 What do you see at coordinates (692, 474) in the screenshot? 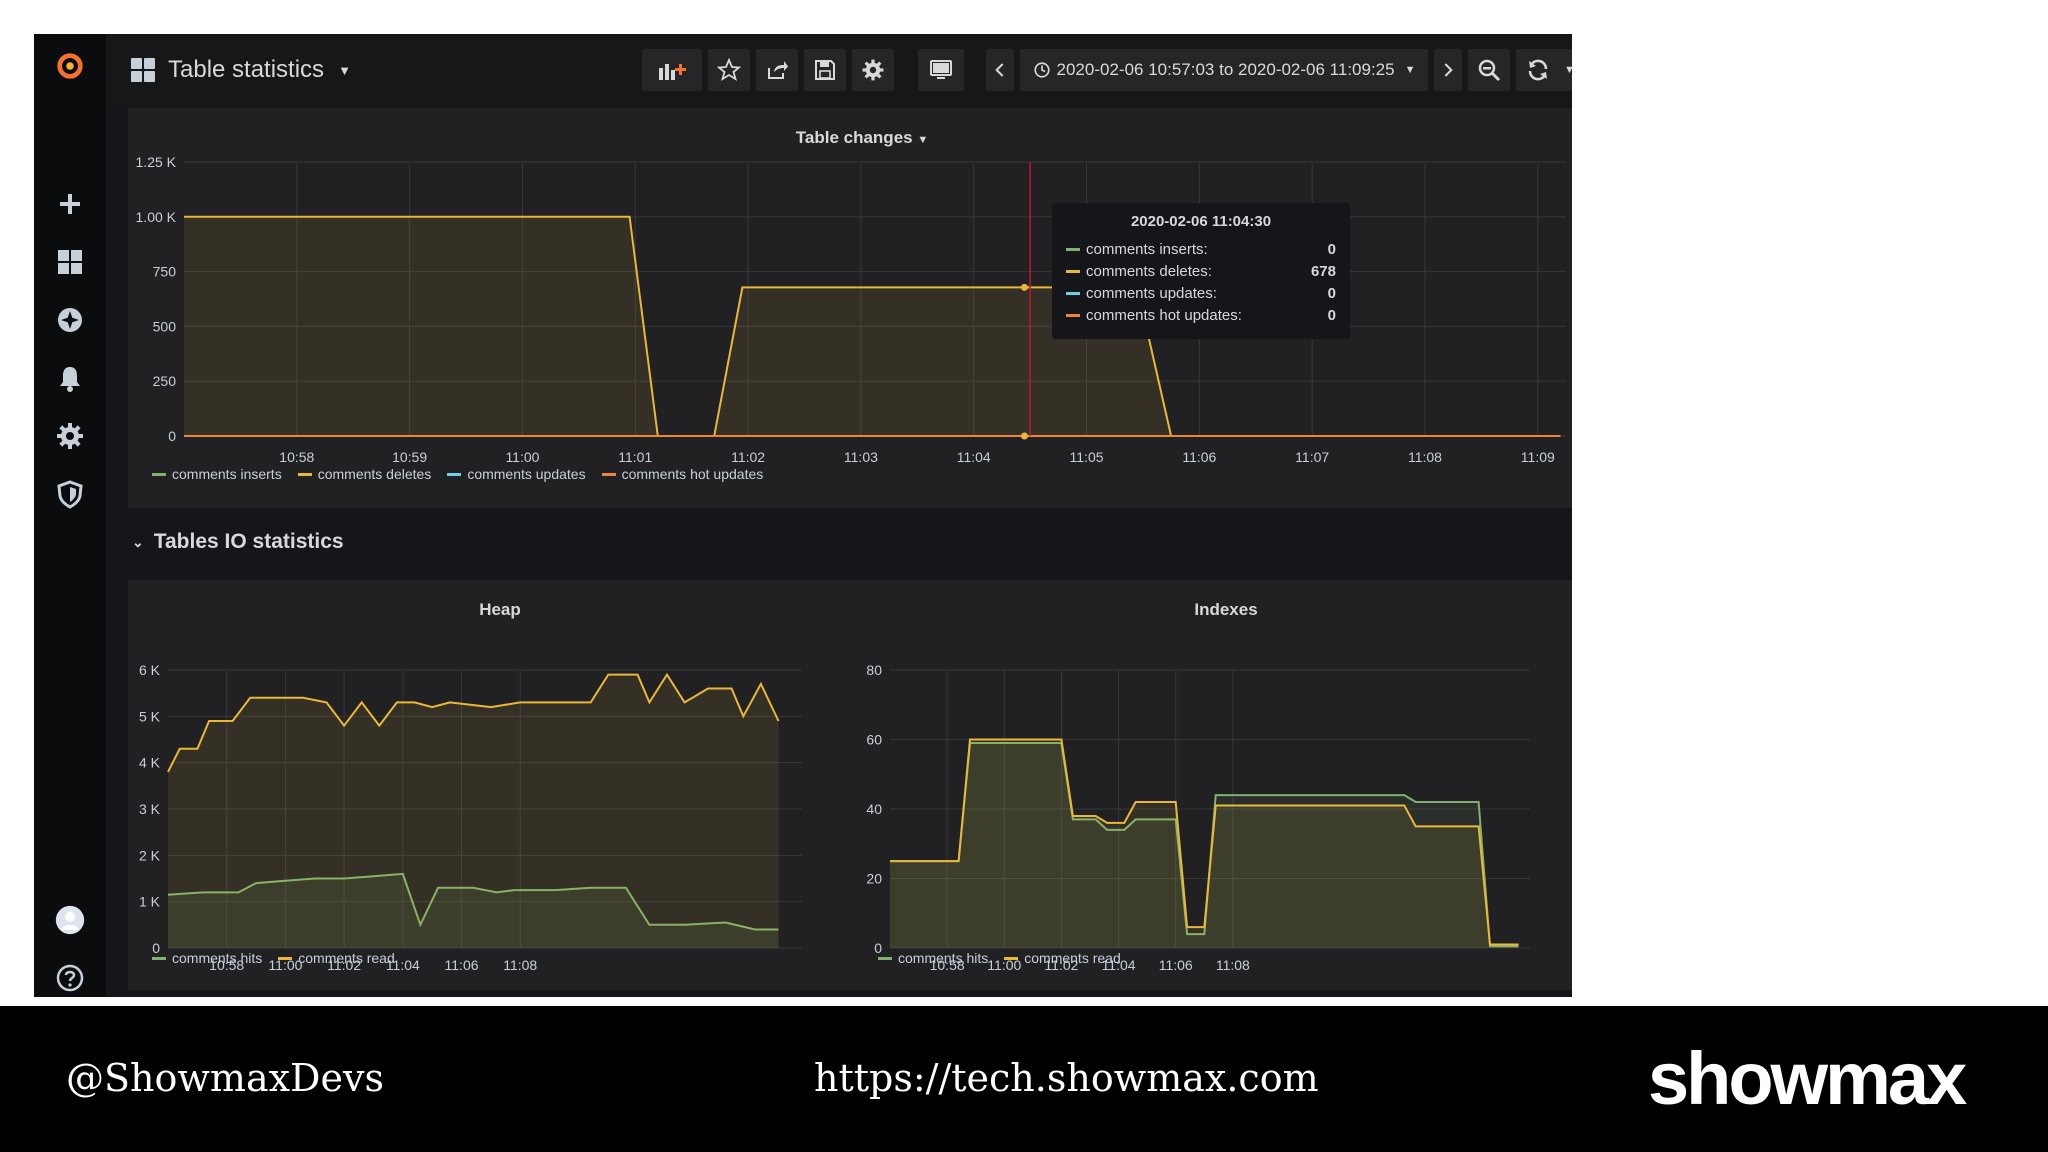
I see `legend-label: comments hot updates` at bounding box center [692, 474].